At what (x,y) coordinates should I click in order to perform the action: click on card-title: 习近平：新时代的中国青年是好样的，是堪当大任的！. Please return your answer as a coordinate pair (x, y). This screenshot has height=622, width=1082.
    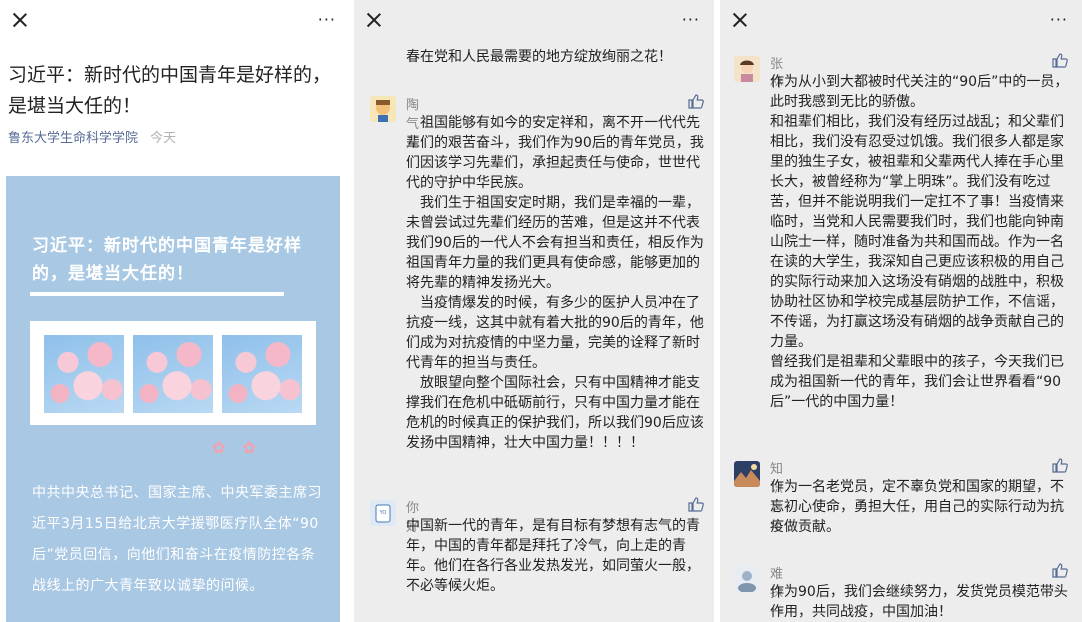
    Looking at the image, I should click on (167, 260).